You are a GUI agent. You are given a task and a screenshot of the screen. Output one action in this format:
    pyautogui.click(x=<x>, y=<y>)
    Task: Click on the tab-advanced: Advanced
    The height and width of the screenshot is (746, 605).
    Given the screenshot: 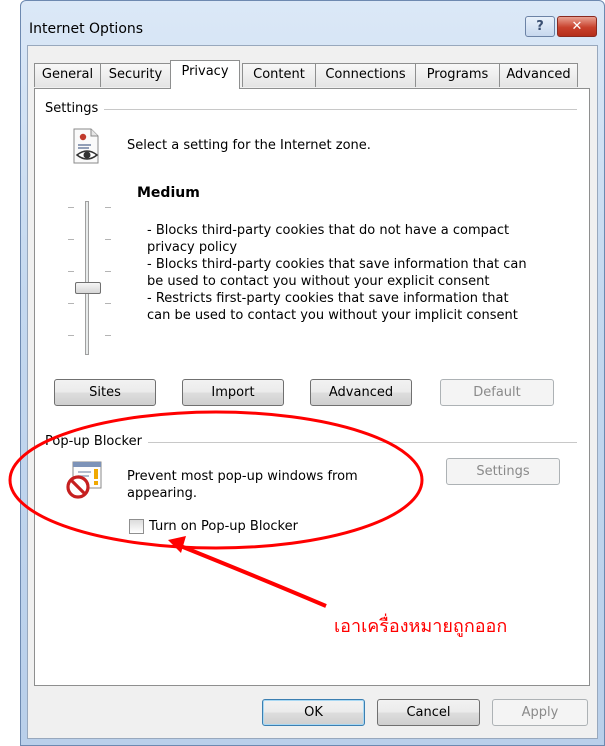 What is the action you would take?
    pyautogui.click(x=538, y=75)
    